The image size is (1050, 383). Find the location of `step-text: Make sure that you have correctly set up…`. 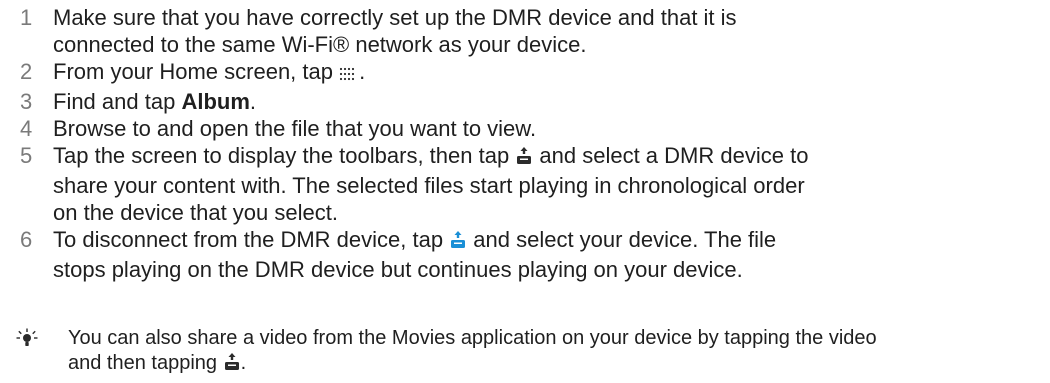

step-text: Make sure that you have correctly set up… is located at coordinates (541, 31).